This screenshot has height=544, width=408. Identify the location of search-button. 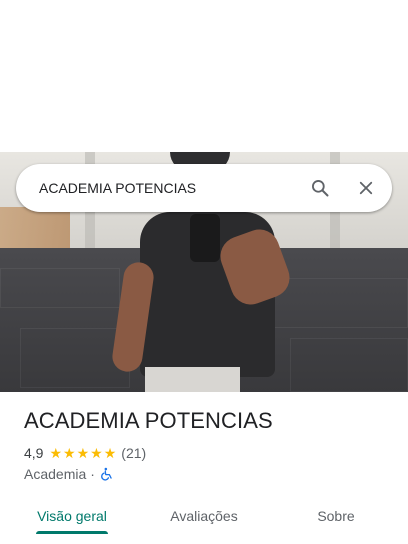
(320, 188).